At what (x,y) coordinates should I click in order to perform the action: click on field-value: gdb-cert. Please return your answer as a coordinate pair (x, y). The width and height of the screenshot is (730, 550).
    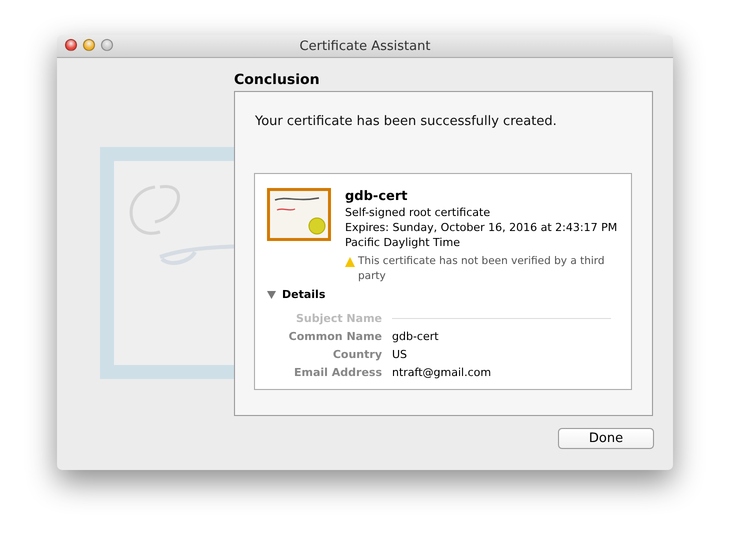
    Looking at the image, I should click on (416, 336).